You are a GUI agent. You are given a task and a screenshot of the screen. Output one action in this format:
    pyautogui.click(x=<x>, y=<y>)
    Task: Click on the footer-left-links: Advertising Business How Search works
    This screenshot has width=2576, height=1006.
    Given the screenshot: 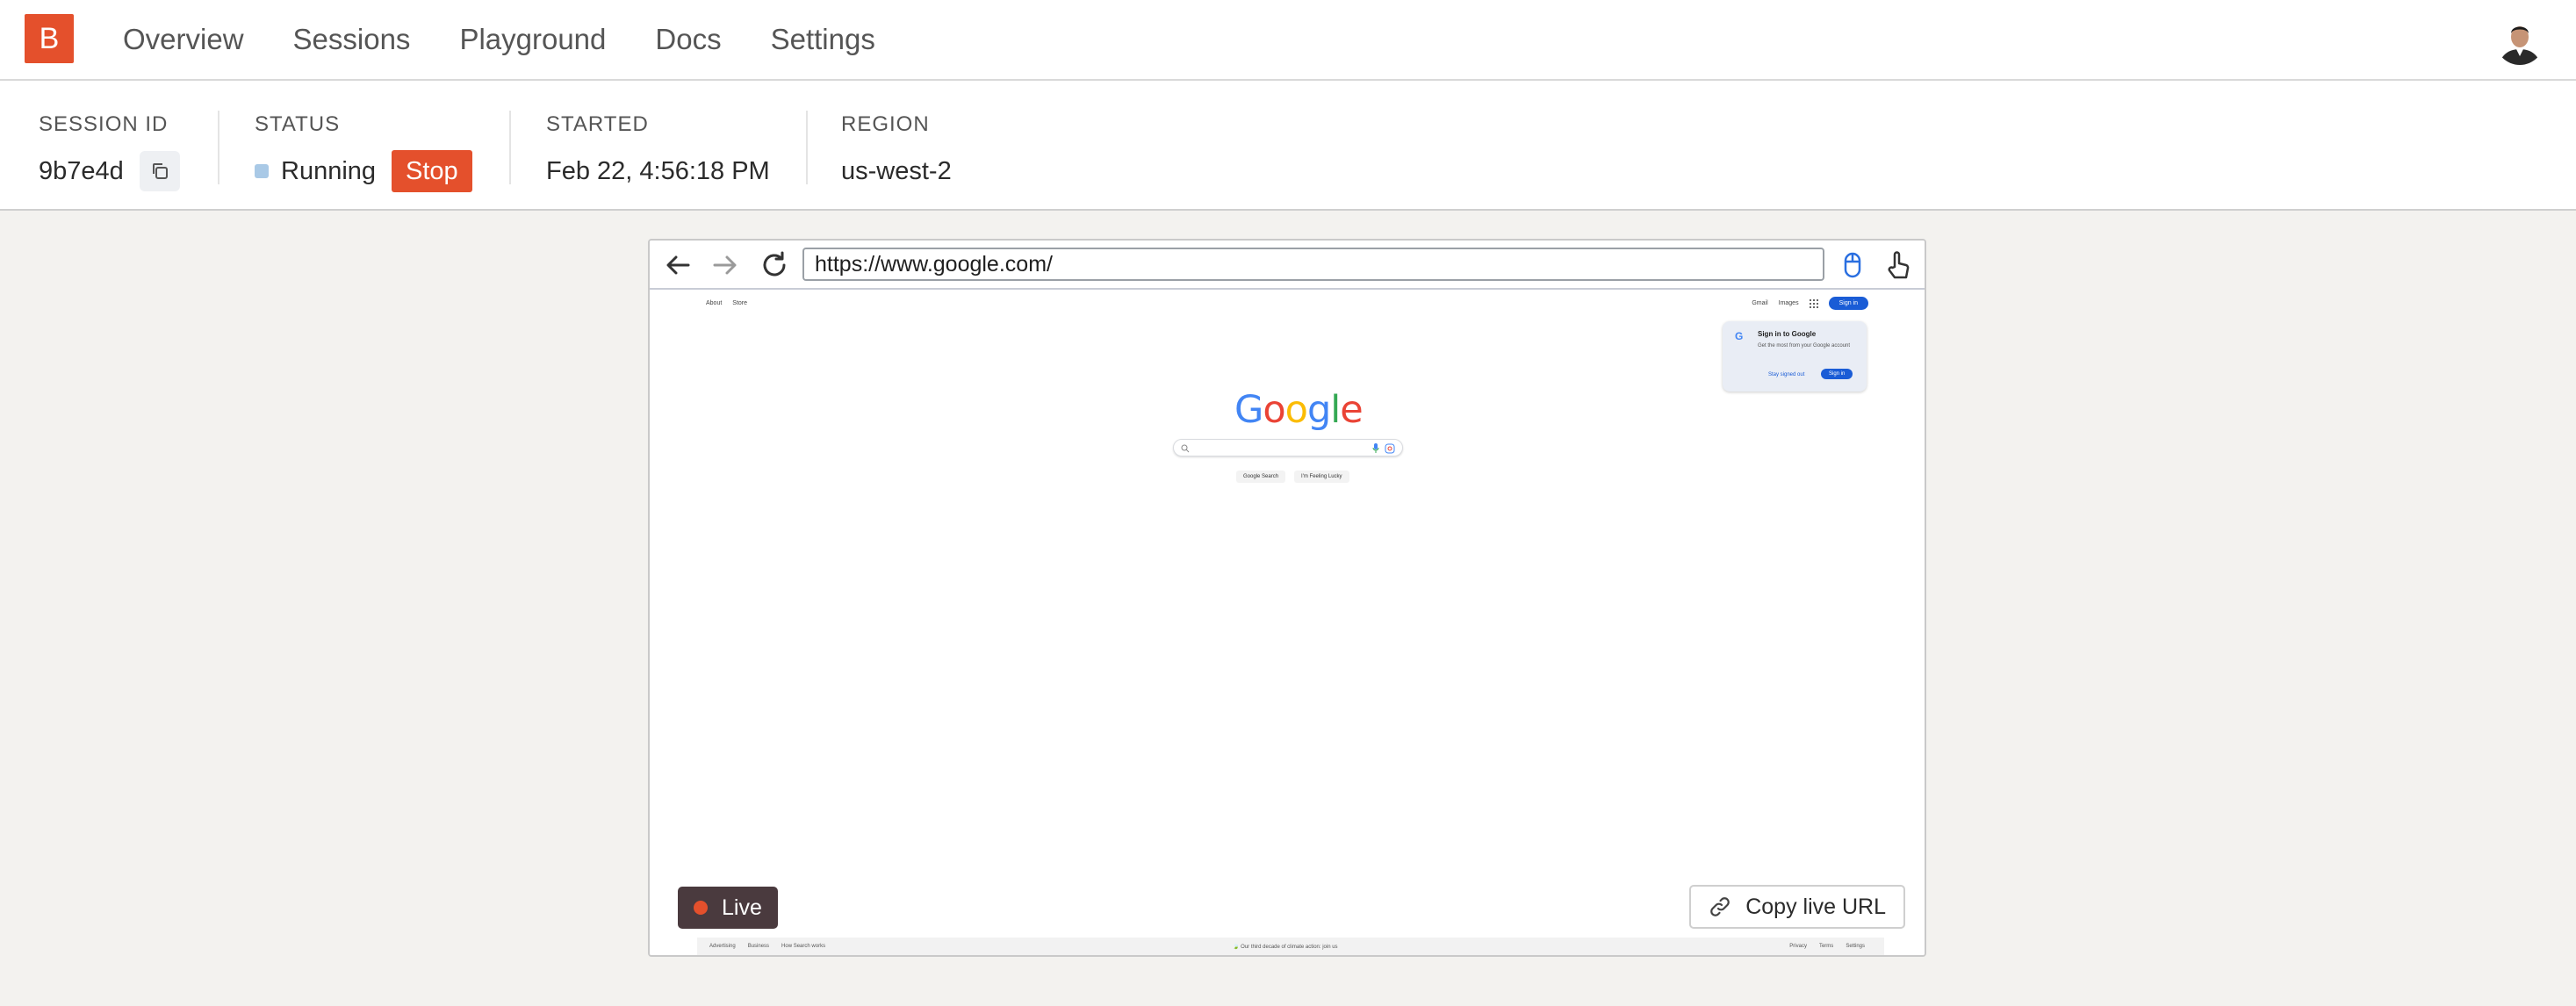 What is the action you would take?
    pyautogui.click(x=767, y=946)
    